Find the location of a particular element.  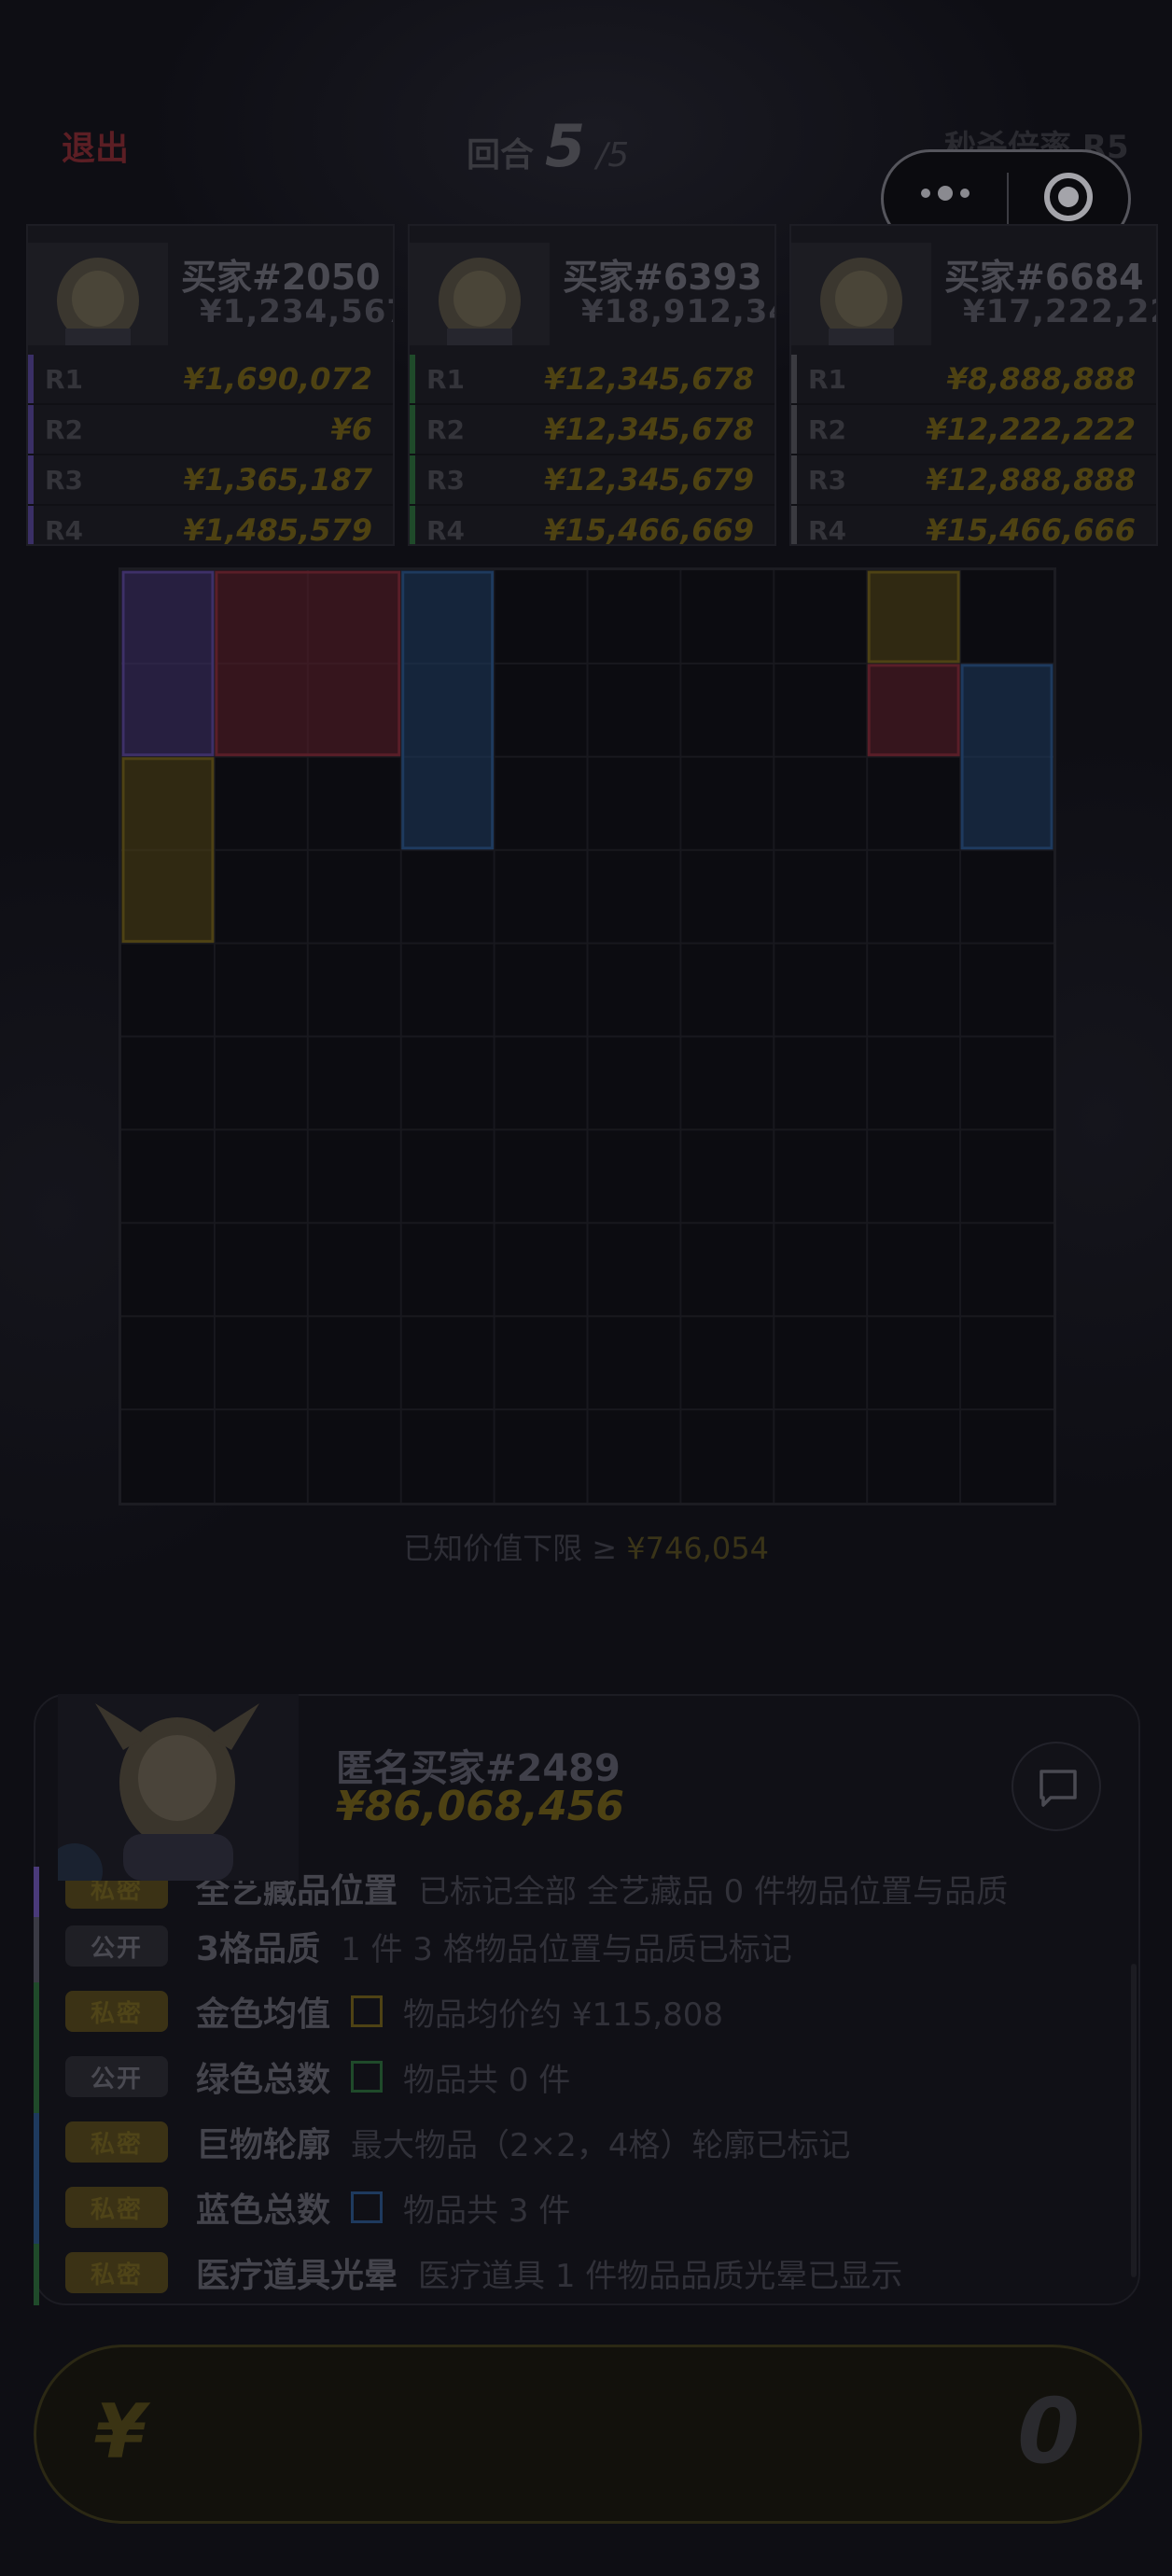

info-row: 公开 3格品质 1 件 3 格物品位置与品质已标记 is located at coordinates (587, 1946).